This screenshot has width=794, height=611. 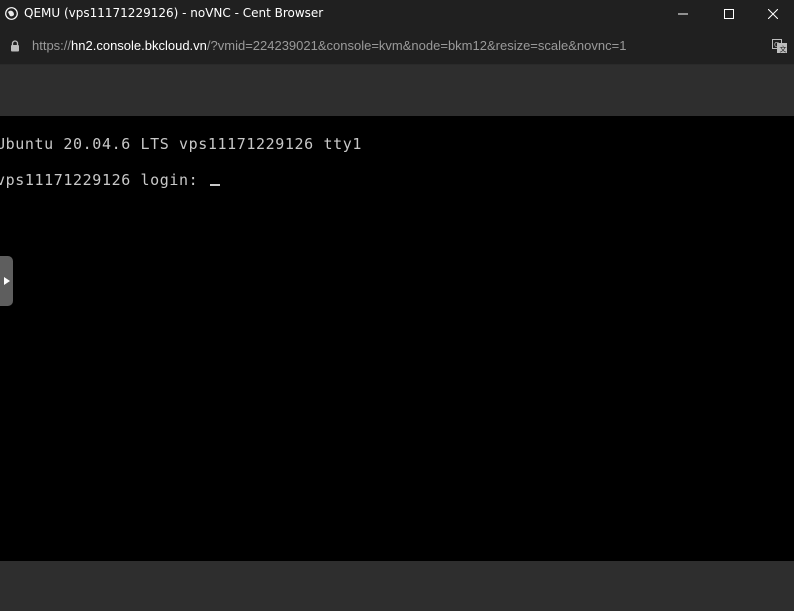 I want to click on close-button, so click(x=773, y=14).